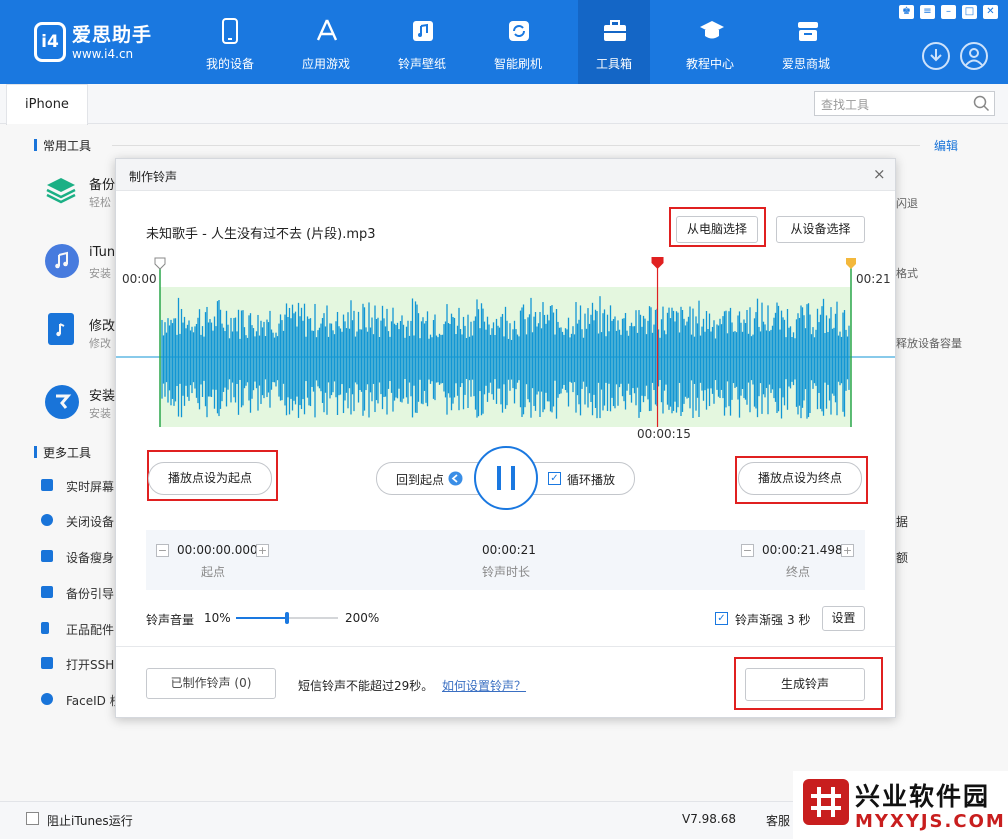  What do you see at coordinates (826, 802) in the screenshot?
I see `watermark-logo-icon` at bounding box center [826, 802].